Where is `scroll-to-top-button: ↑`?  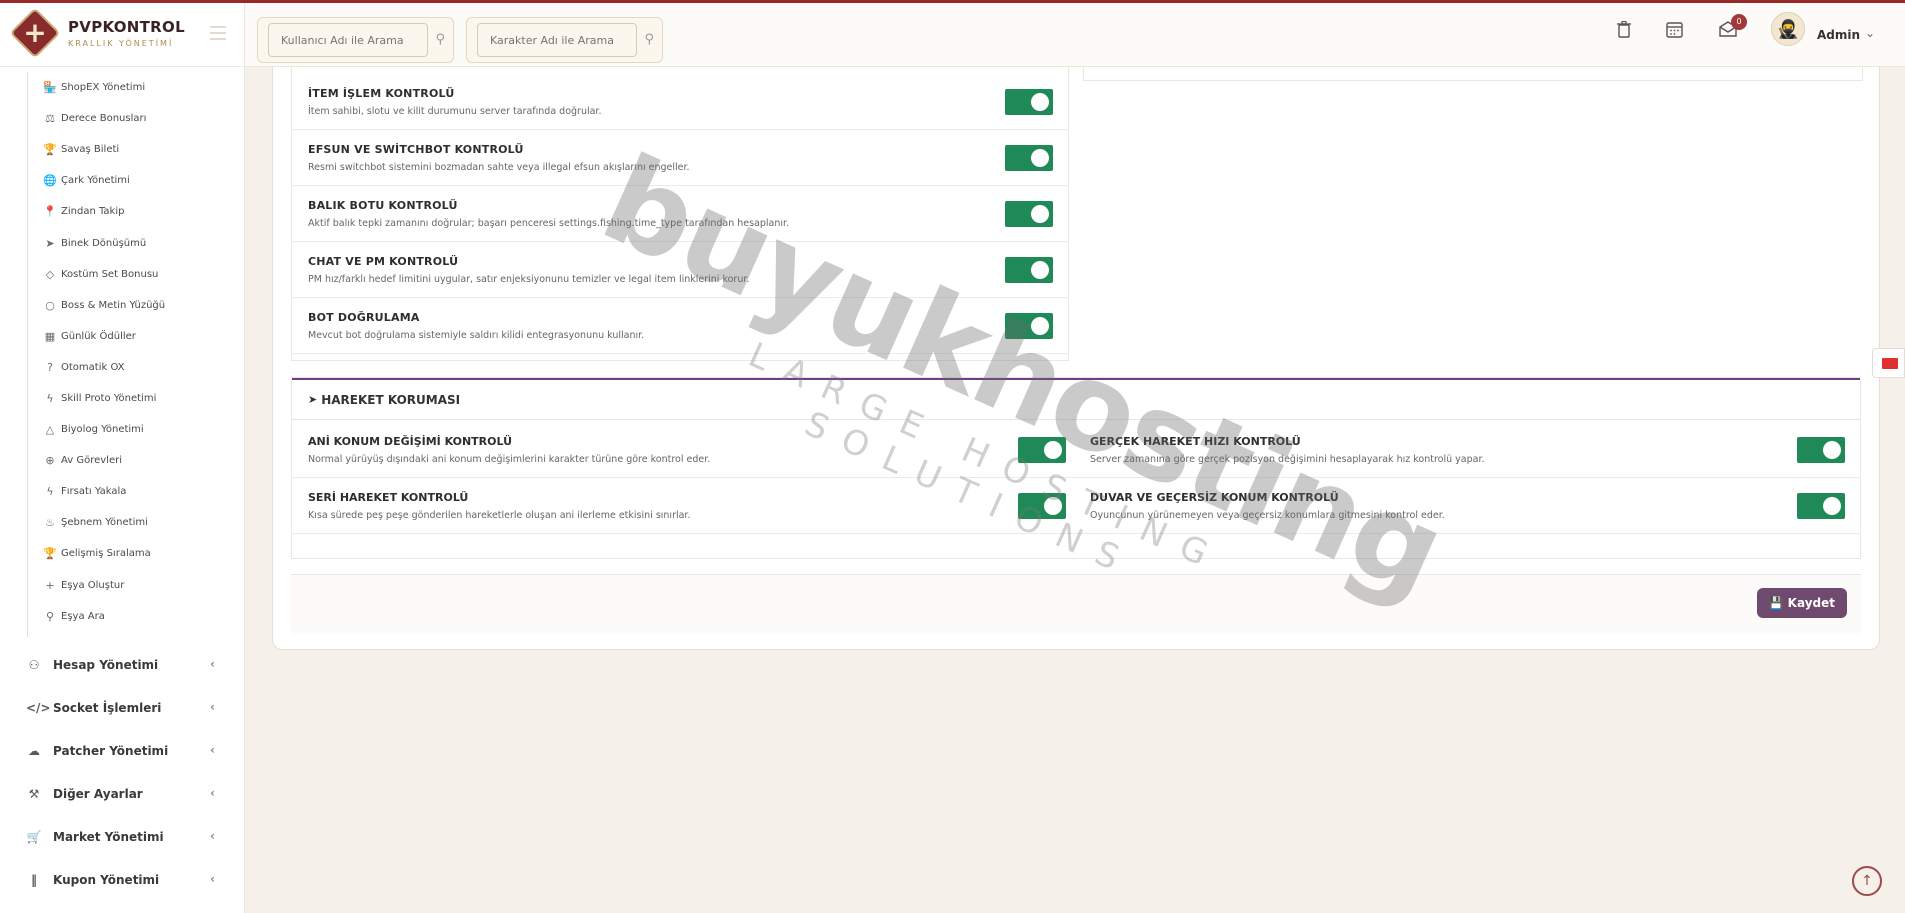
scroll-to-top-button: ↑ is located at coordinates (1867, 881).